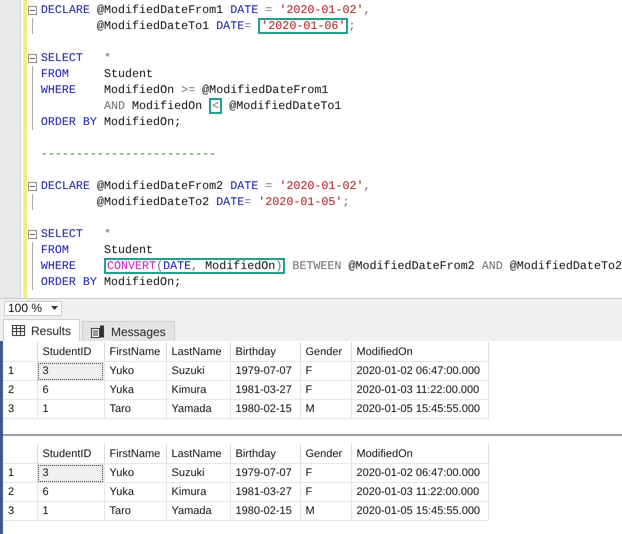 Image resolution: width=622 pixels, height=534 pixels. Describe the element at coordinates (20, 454) in the screenshot. I see `corner-cell` at that location.